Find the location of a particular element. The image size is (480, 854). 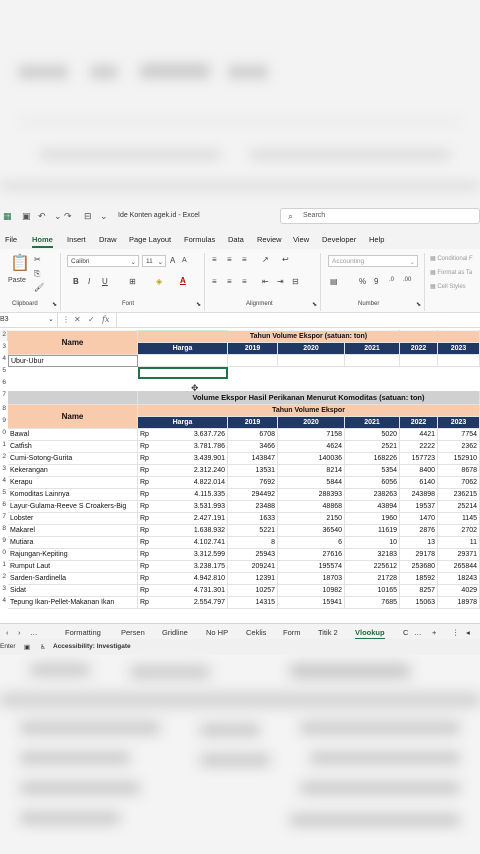

number-launcher-icon: ⬊ is located at coordinates (418, 304).